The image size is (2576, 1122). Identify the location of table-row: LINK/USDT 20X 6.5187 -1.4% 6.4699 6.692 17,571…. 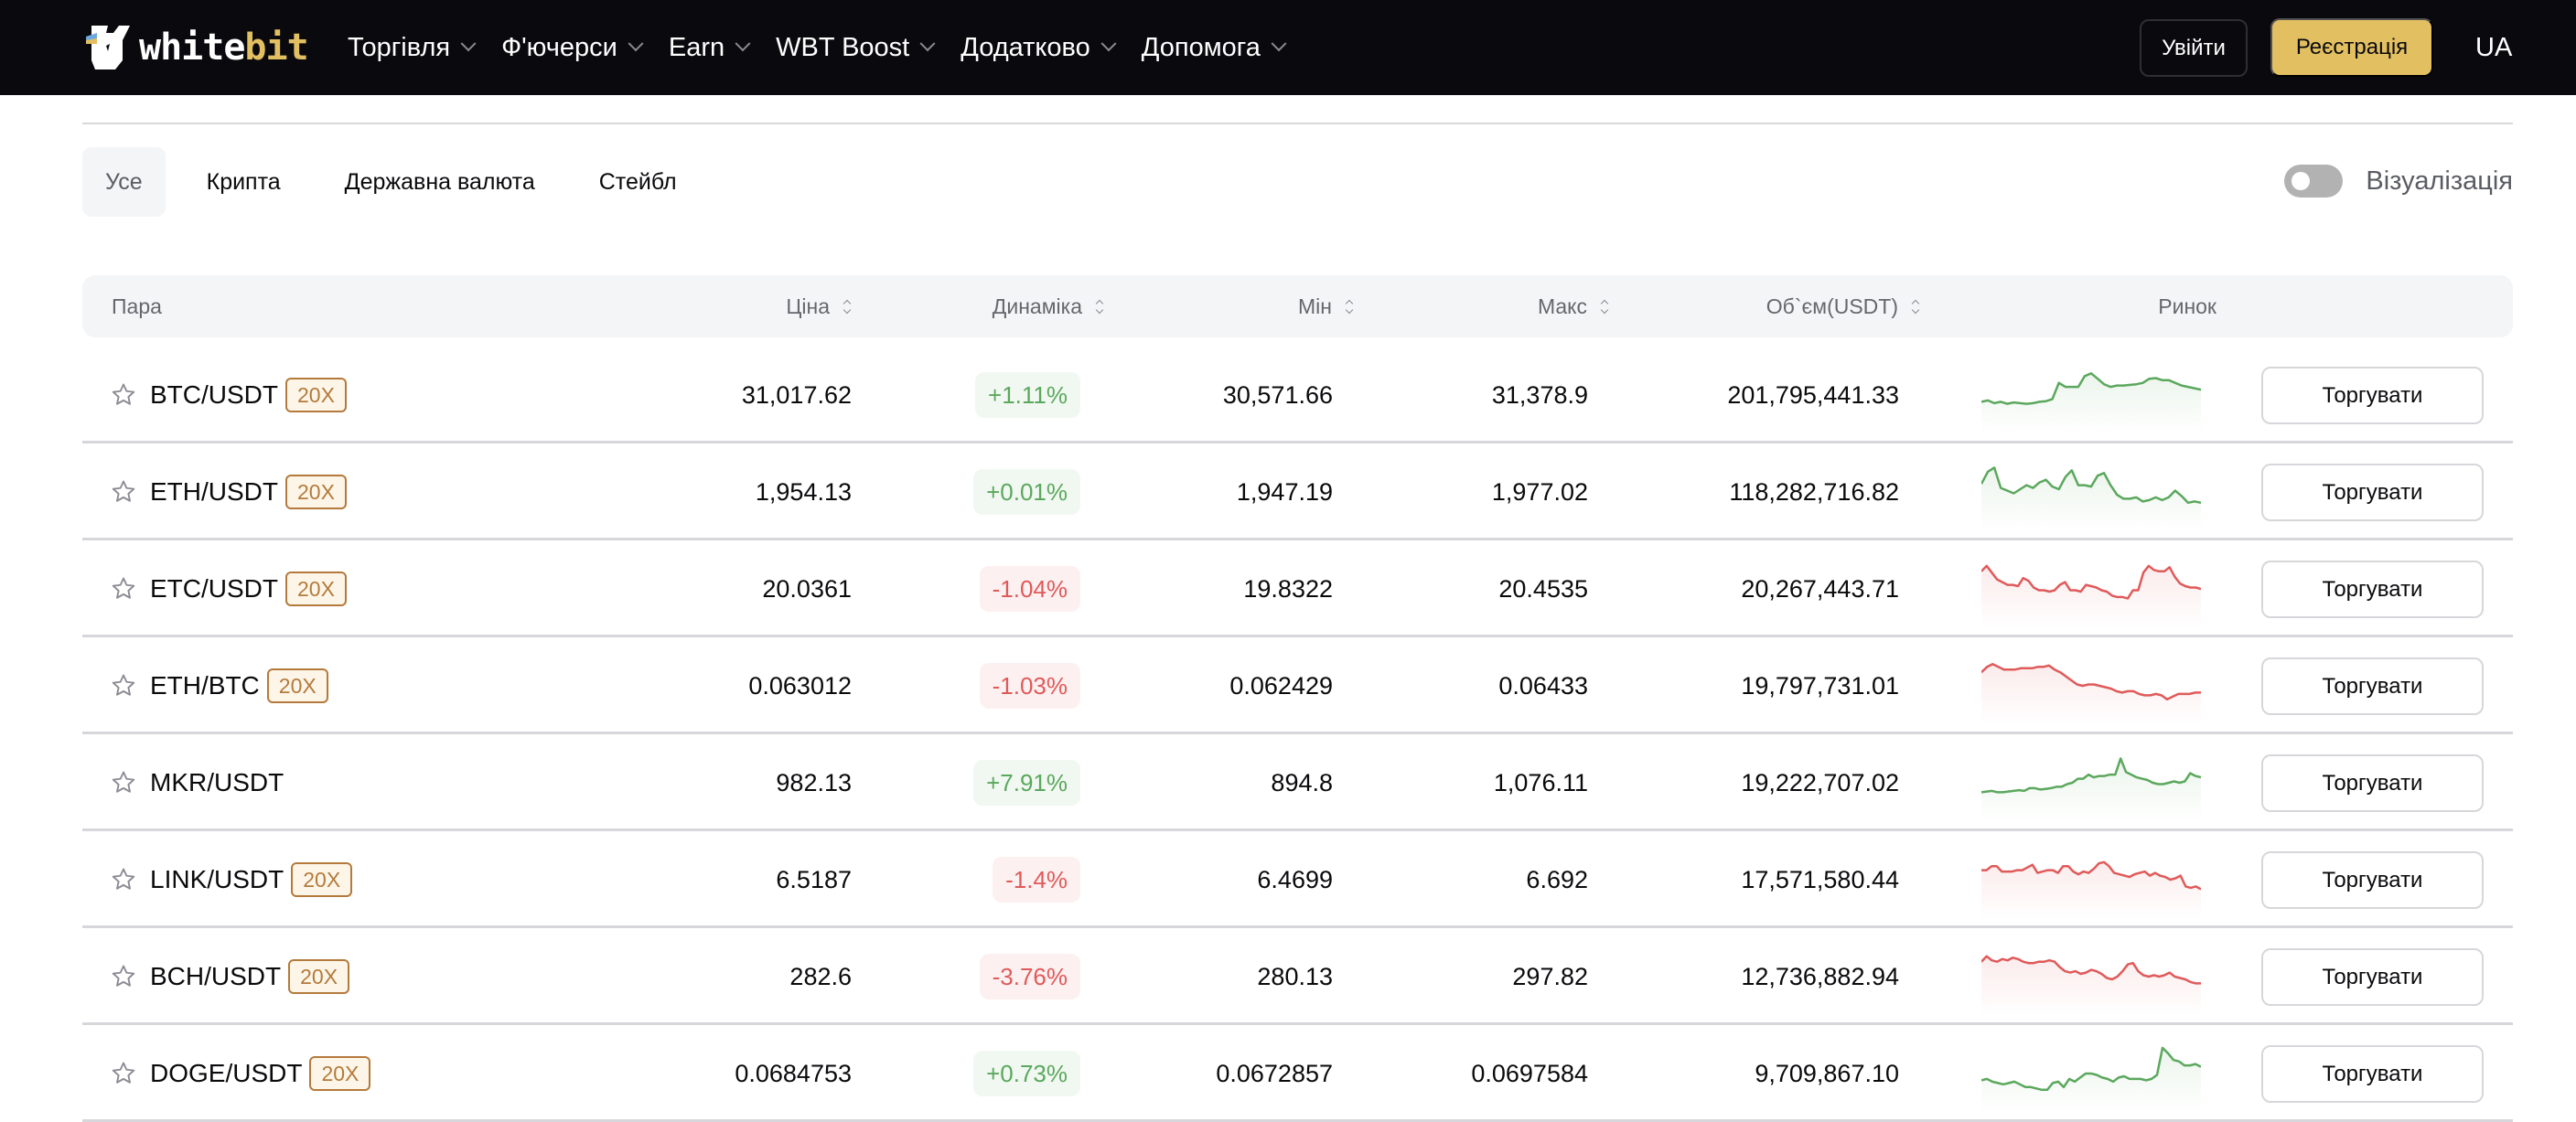
(1298, 879).